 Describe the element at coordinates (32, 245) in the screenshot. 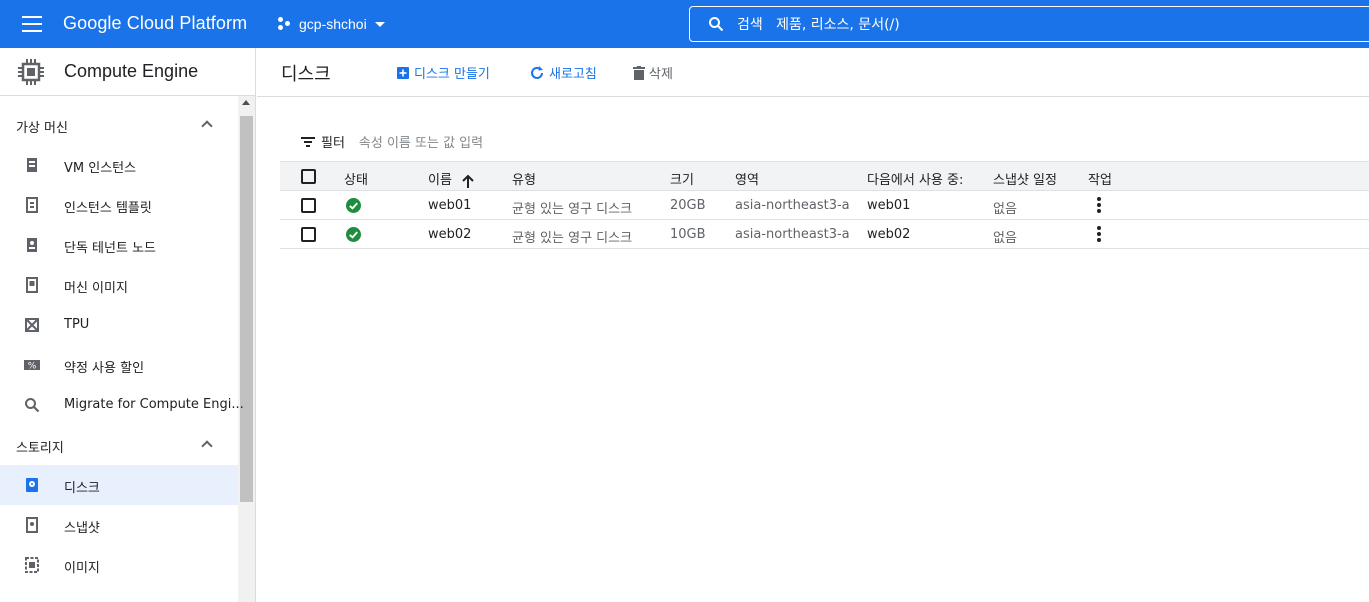

I see `node-icon` at that location.